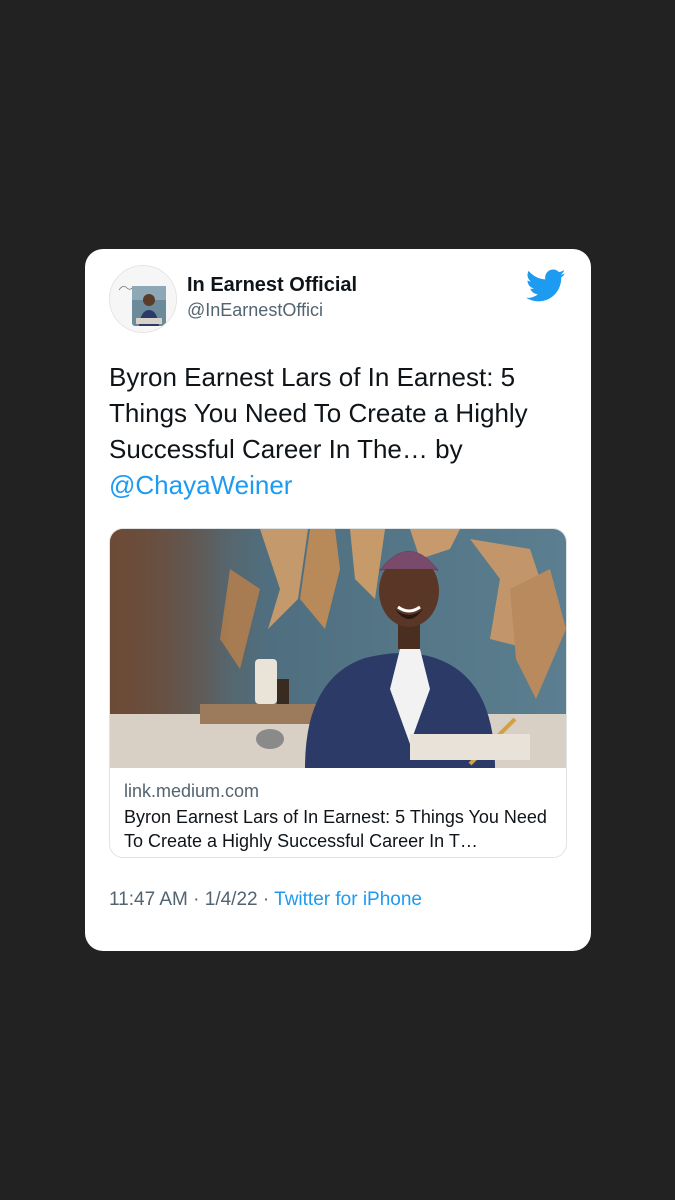 Image resolution: width=675 pixels, height=1200 pixels. Describe the element at coordinates (231, 899) in the screenshot. I see `tweet-date: 1/4/22` at that location.